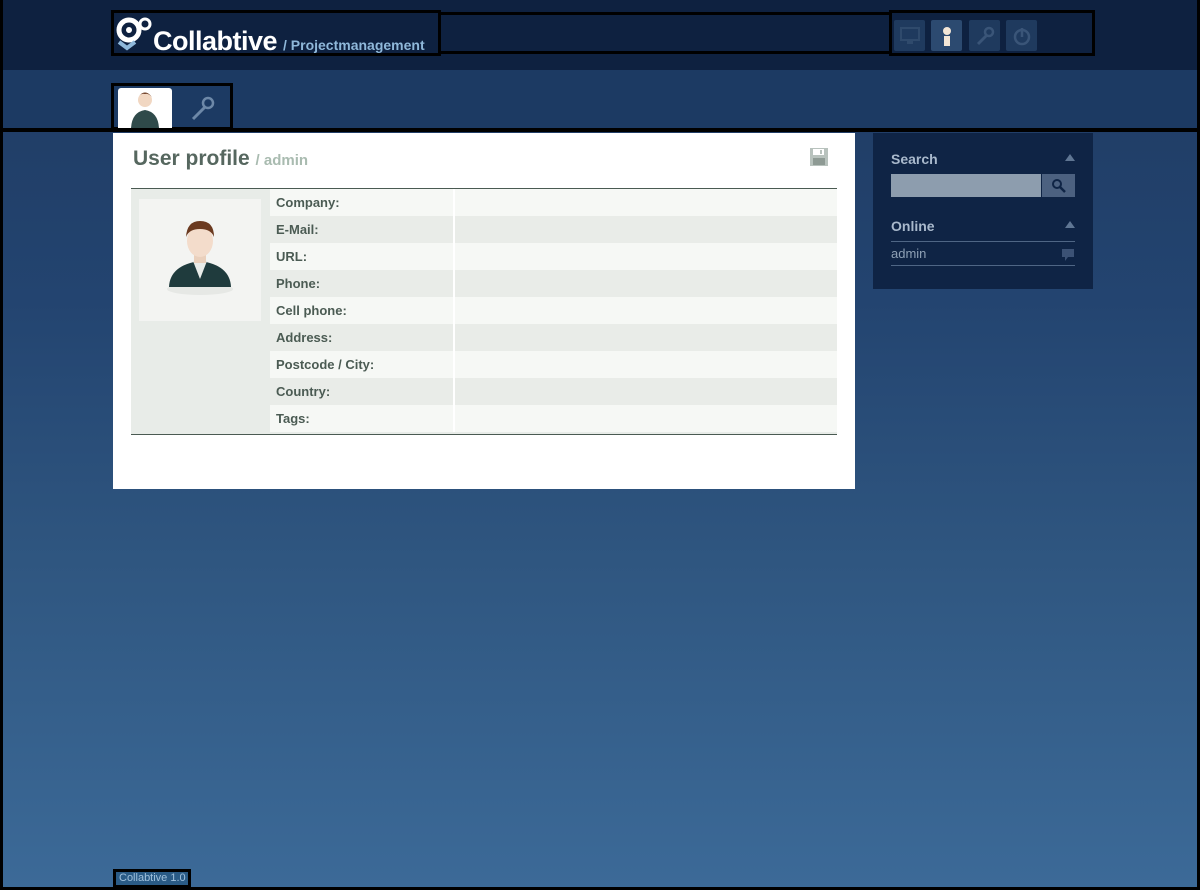  Describe the element at coordinates (1068, 255) in the screenshot. I see `chat-icon` at that location.